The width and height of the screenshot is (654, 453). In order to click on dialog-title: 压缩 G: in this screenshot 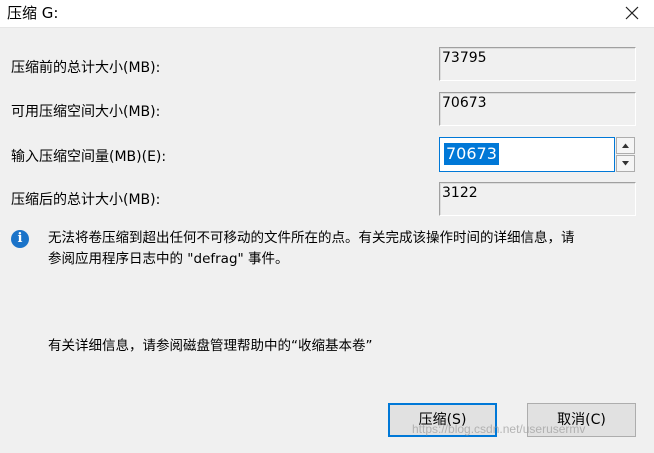, I will do `click(33, 13)`.